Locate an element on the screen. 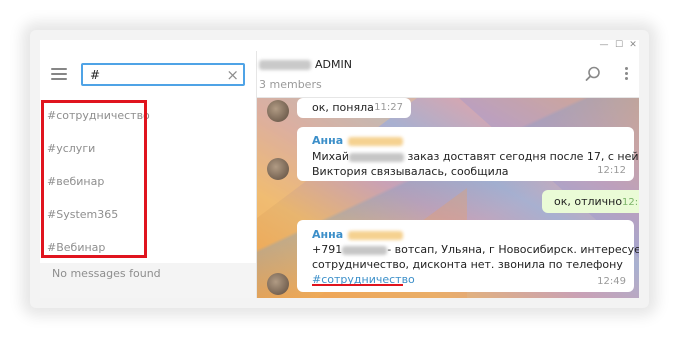  annotation-highlight-box is located at coordinates (94, 179).